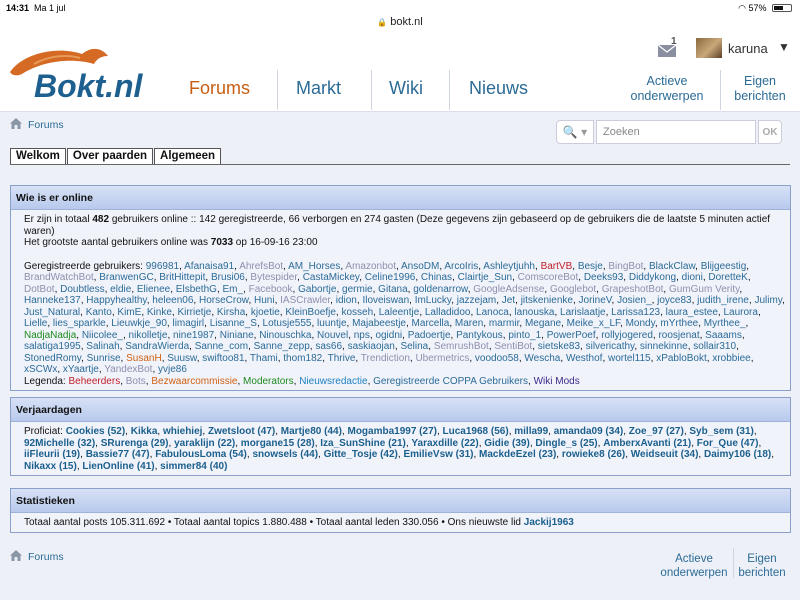  I want to click on online-user: Besje, so click(590, 266).